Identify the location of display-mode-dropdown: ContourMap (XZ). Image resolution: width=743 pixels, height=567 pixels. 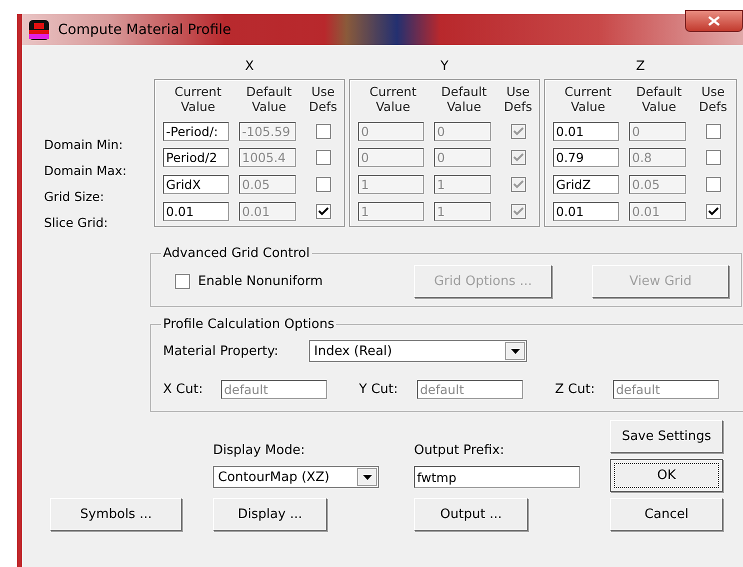
(296, 477).